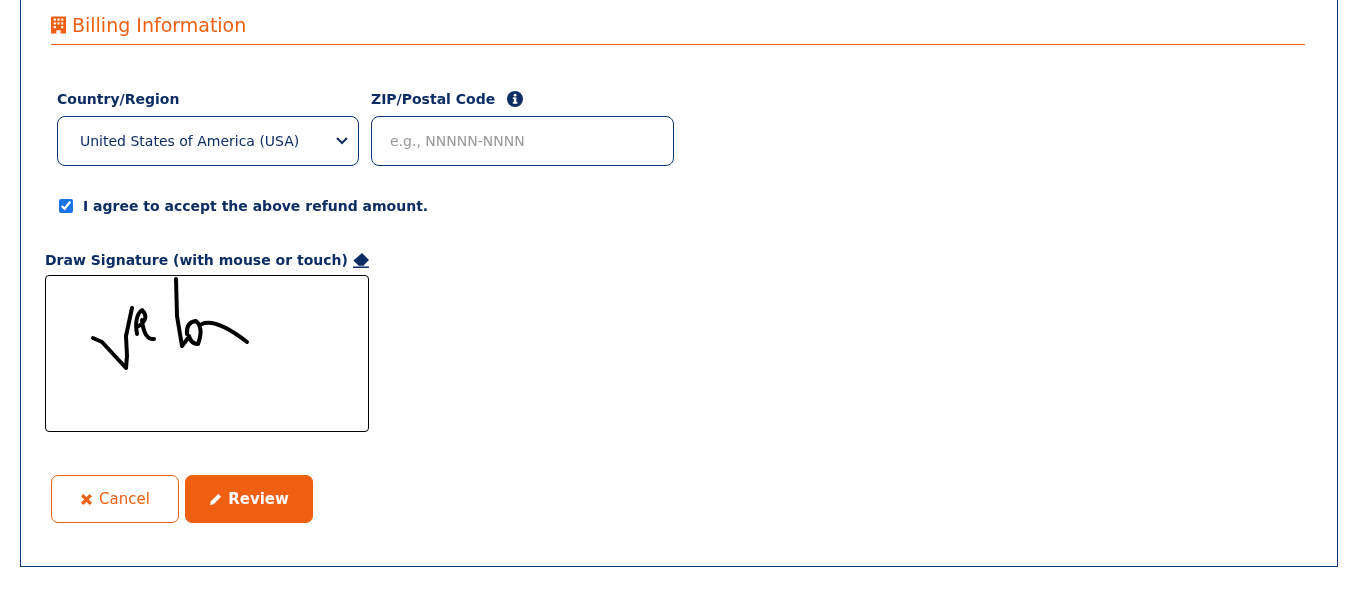  Describe the element at coordinates (118, 99) in the screenshot. I see `field-label: Country/Region` at that location.